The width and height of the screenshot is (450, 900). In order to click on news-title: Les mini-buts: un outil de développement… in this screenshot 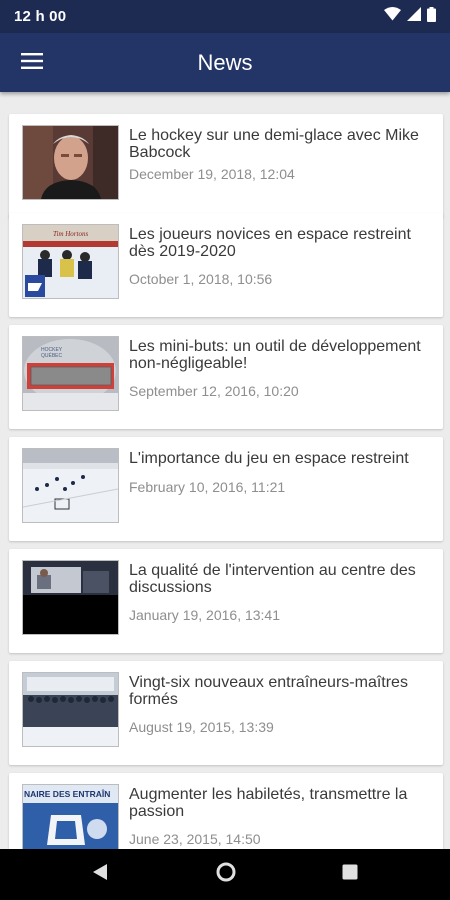, I will do `click(275, 355)`.